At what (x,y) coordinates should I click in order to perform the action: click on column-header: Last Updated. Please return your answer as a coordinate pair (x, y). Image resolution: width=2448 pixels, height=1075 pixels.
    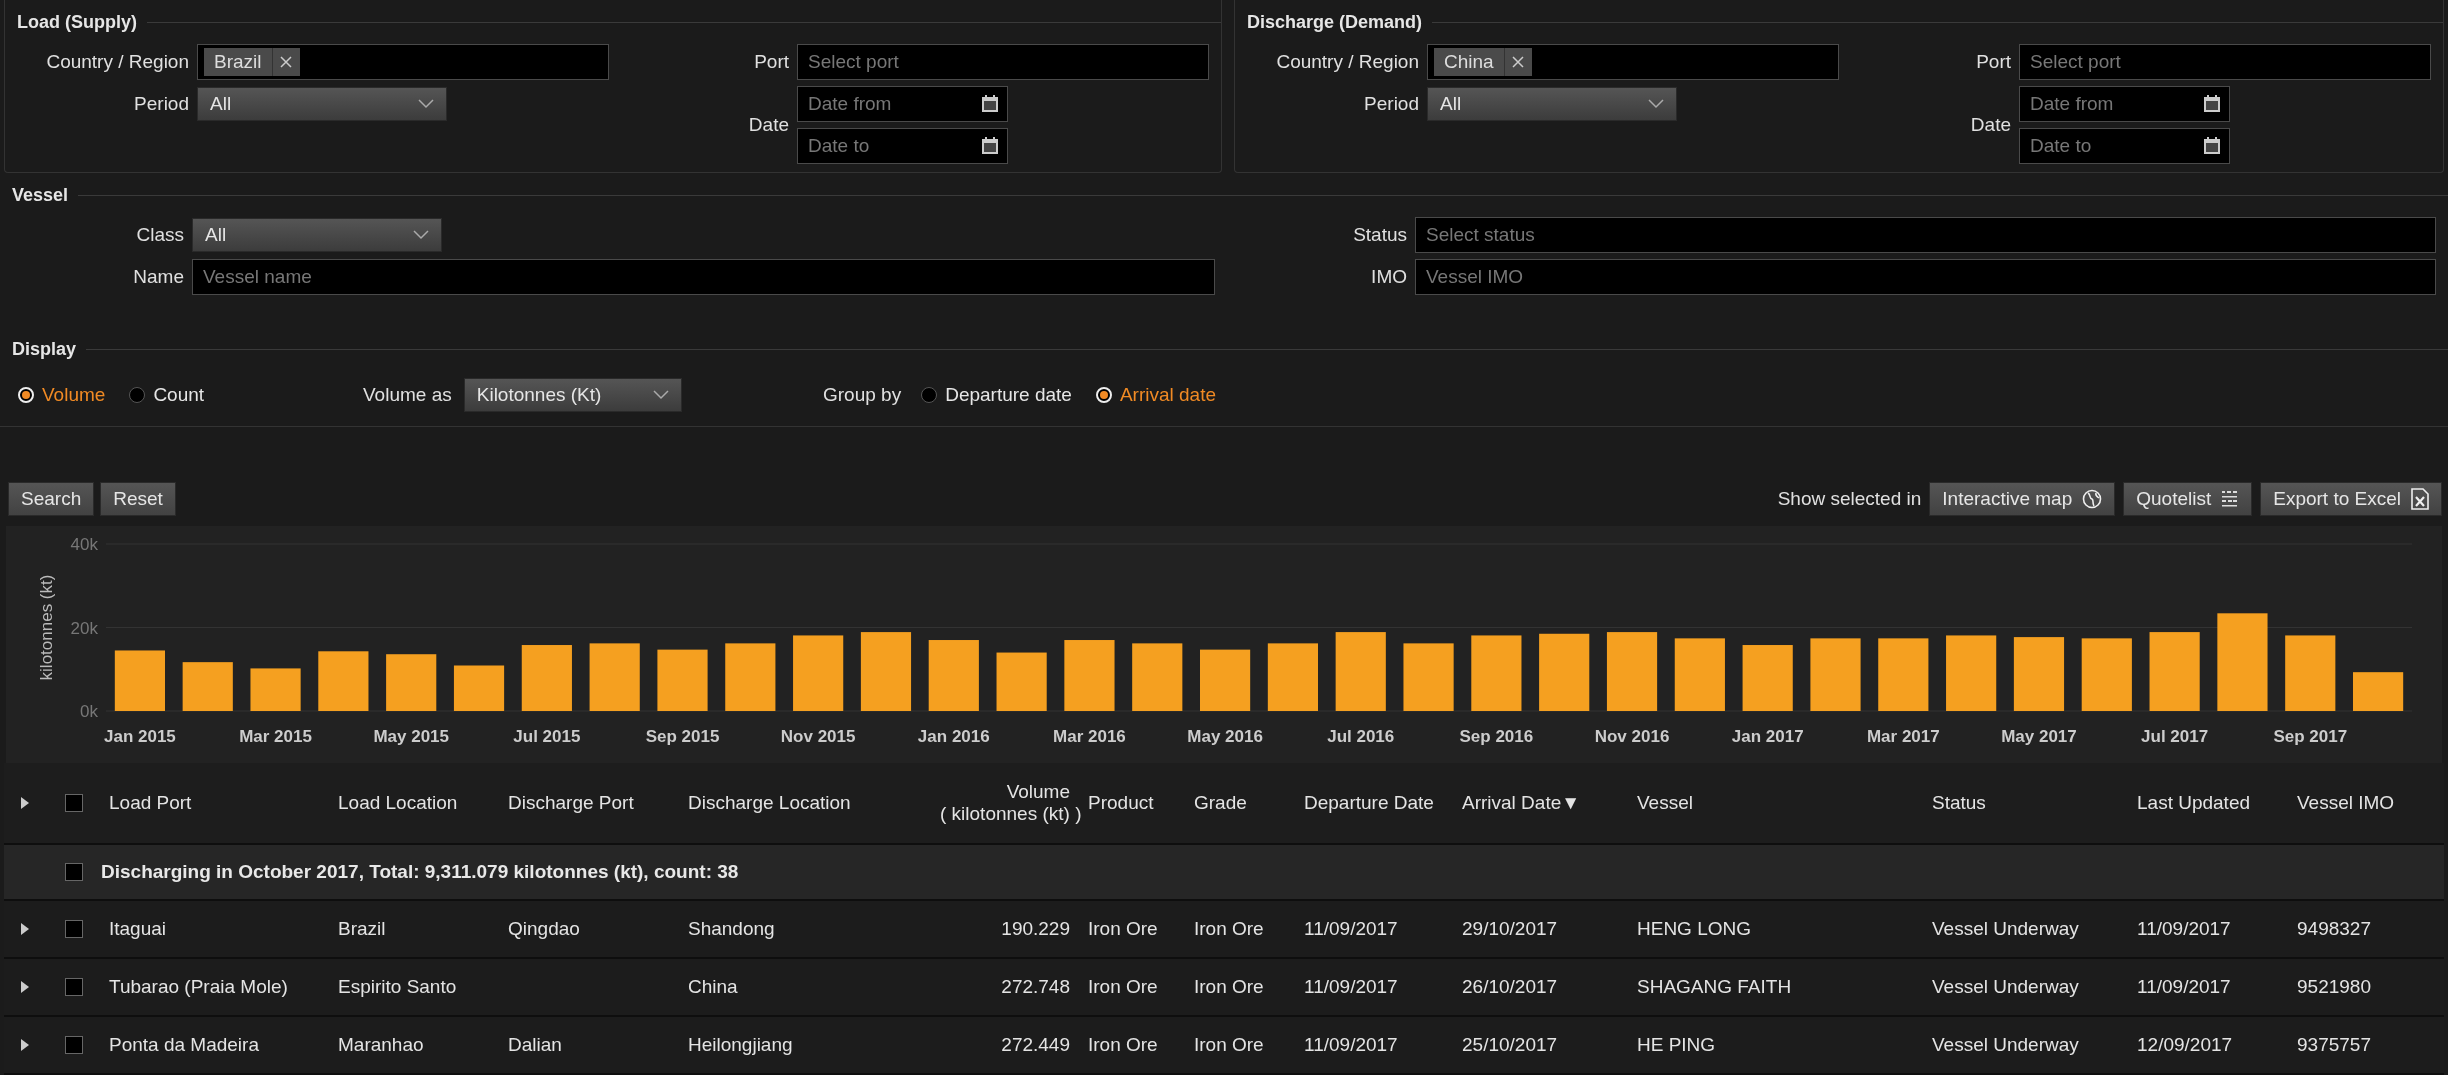
    Looking at the image, I should click on (2209, 803).